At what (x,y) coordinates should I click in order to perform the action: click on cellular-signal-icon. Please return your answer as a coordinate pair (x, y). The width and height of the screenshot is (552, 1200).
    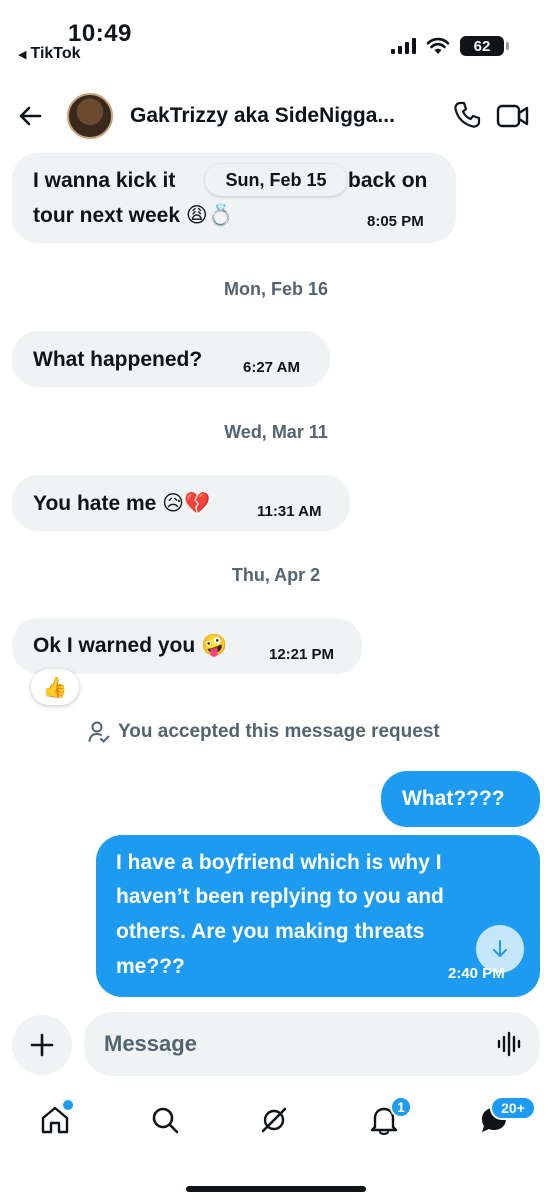
    Looking at the image, I should click on (403, 46).